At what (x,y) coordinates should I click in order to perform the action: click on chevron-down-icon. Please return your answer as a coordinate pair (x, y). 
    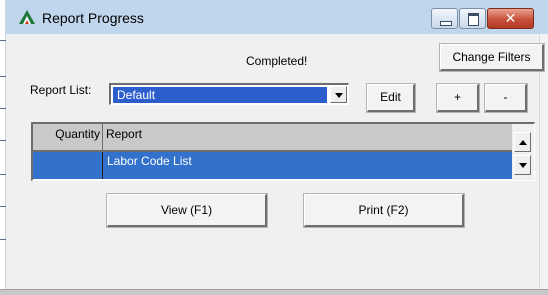
    Looking at the image, I should click on (339, 95).